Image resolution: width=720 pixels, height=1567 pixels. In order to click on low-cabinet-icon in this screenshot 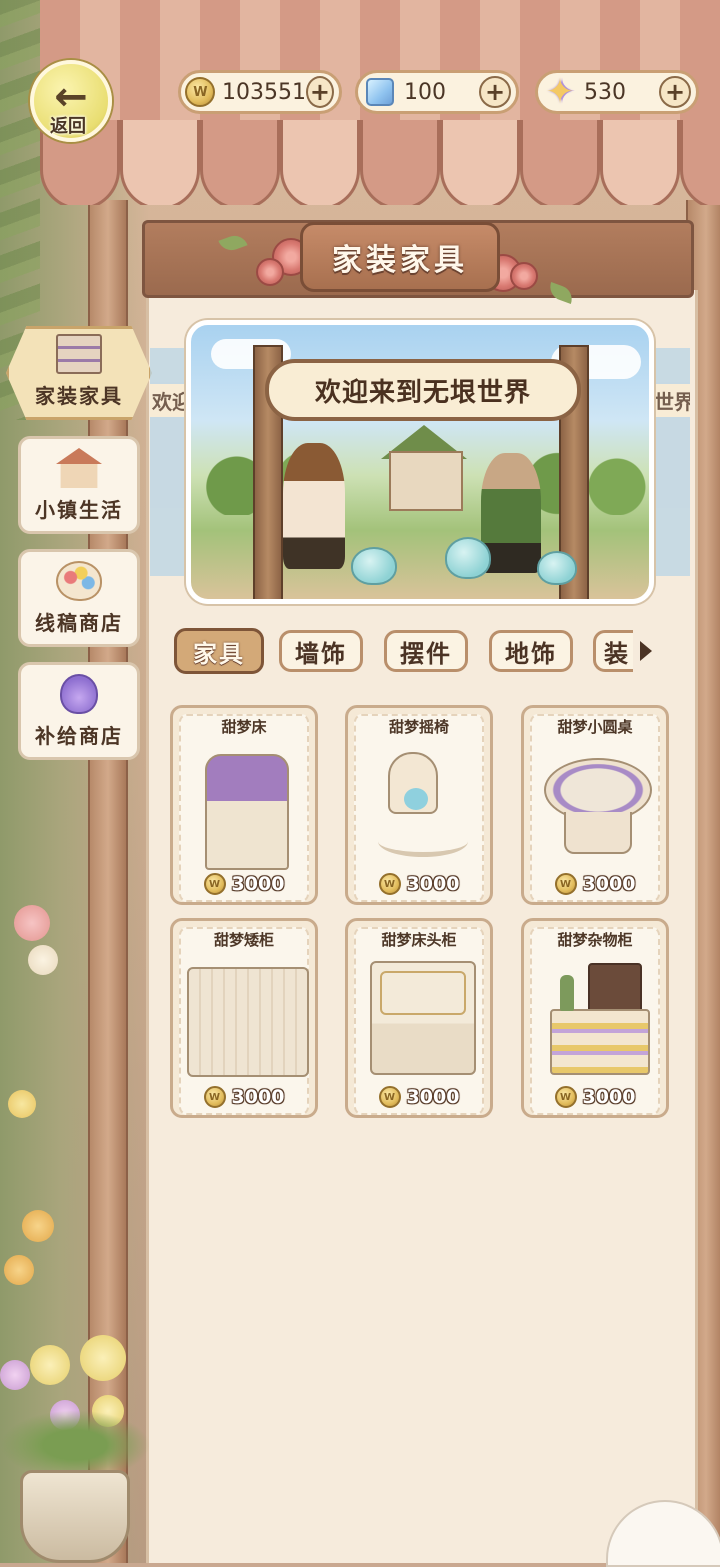, I will do `click(248, 1022)`.